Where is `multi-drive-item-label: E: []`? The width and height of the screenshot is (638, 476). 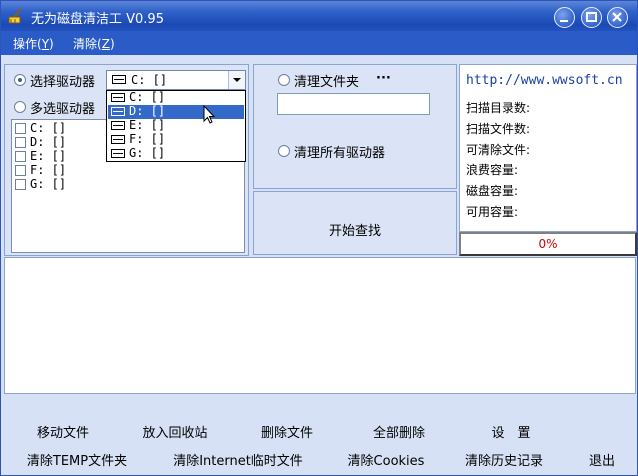 multi-drive-item-label: E: [] is located at coordinates (48, 156).